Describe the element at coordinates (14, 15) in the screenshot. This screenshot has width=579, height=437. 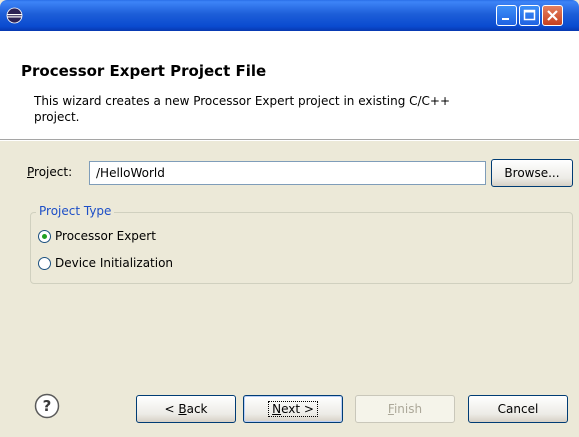
I see `eclipse-icon` at that location.